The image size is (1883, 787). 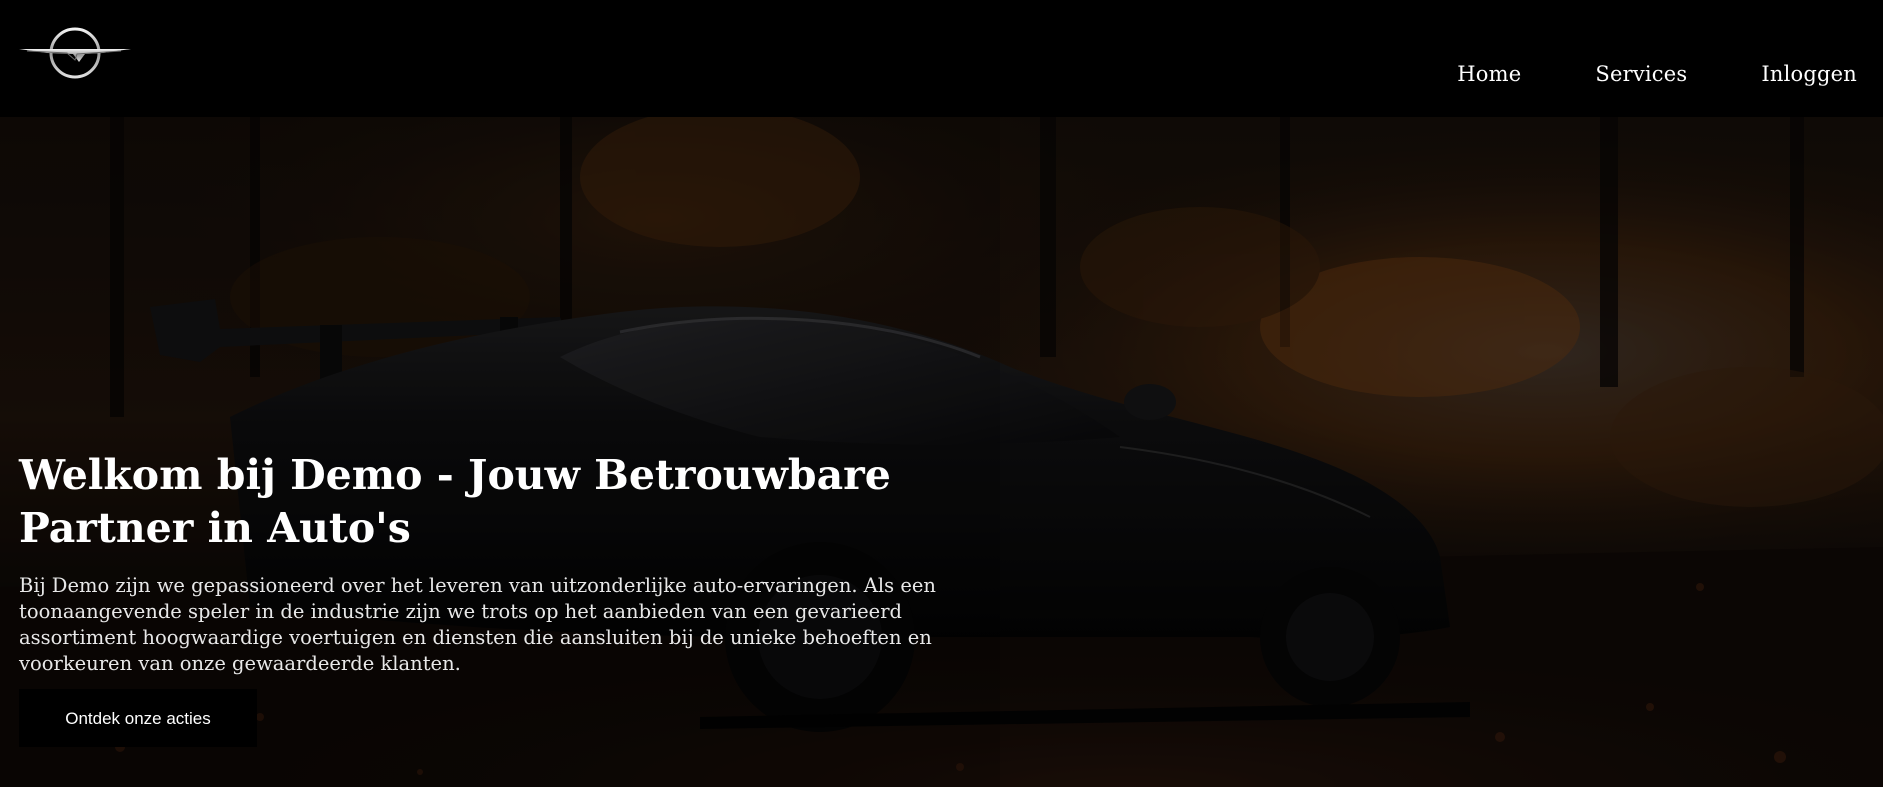 What do you see at coordinates (1489, 74) in the screenshot?
I see `nav-home: Home` at bounding box center [1489, 74].